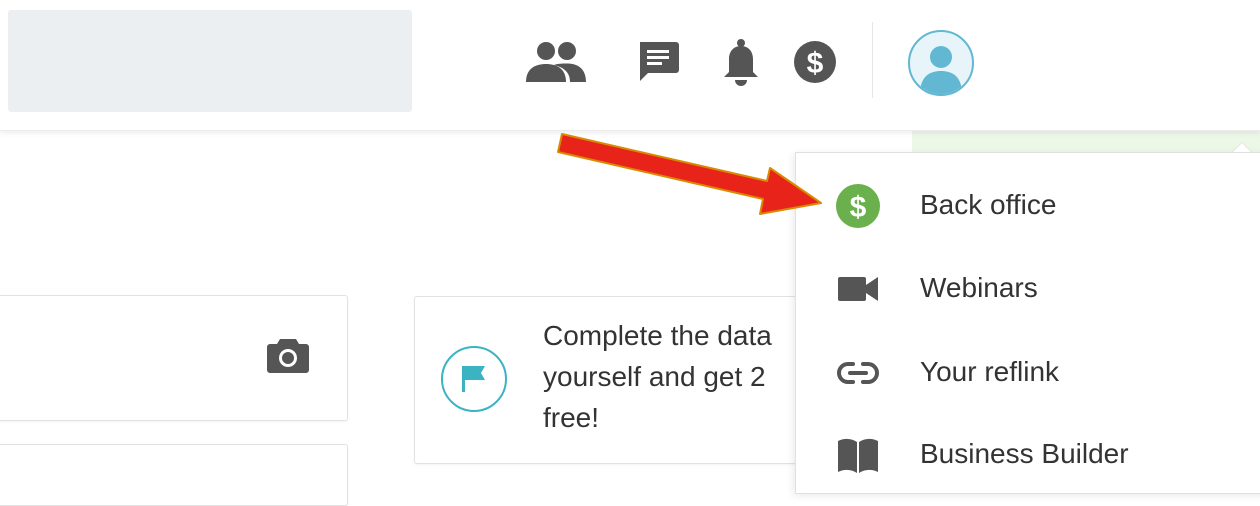  I want to click on users-icon, so click(556, 62).